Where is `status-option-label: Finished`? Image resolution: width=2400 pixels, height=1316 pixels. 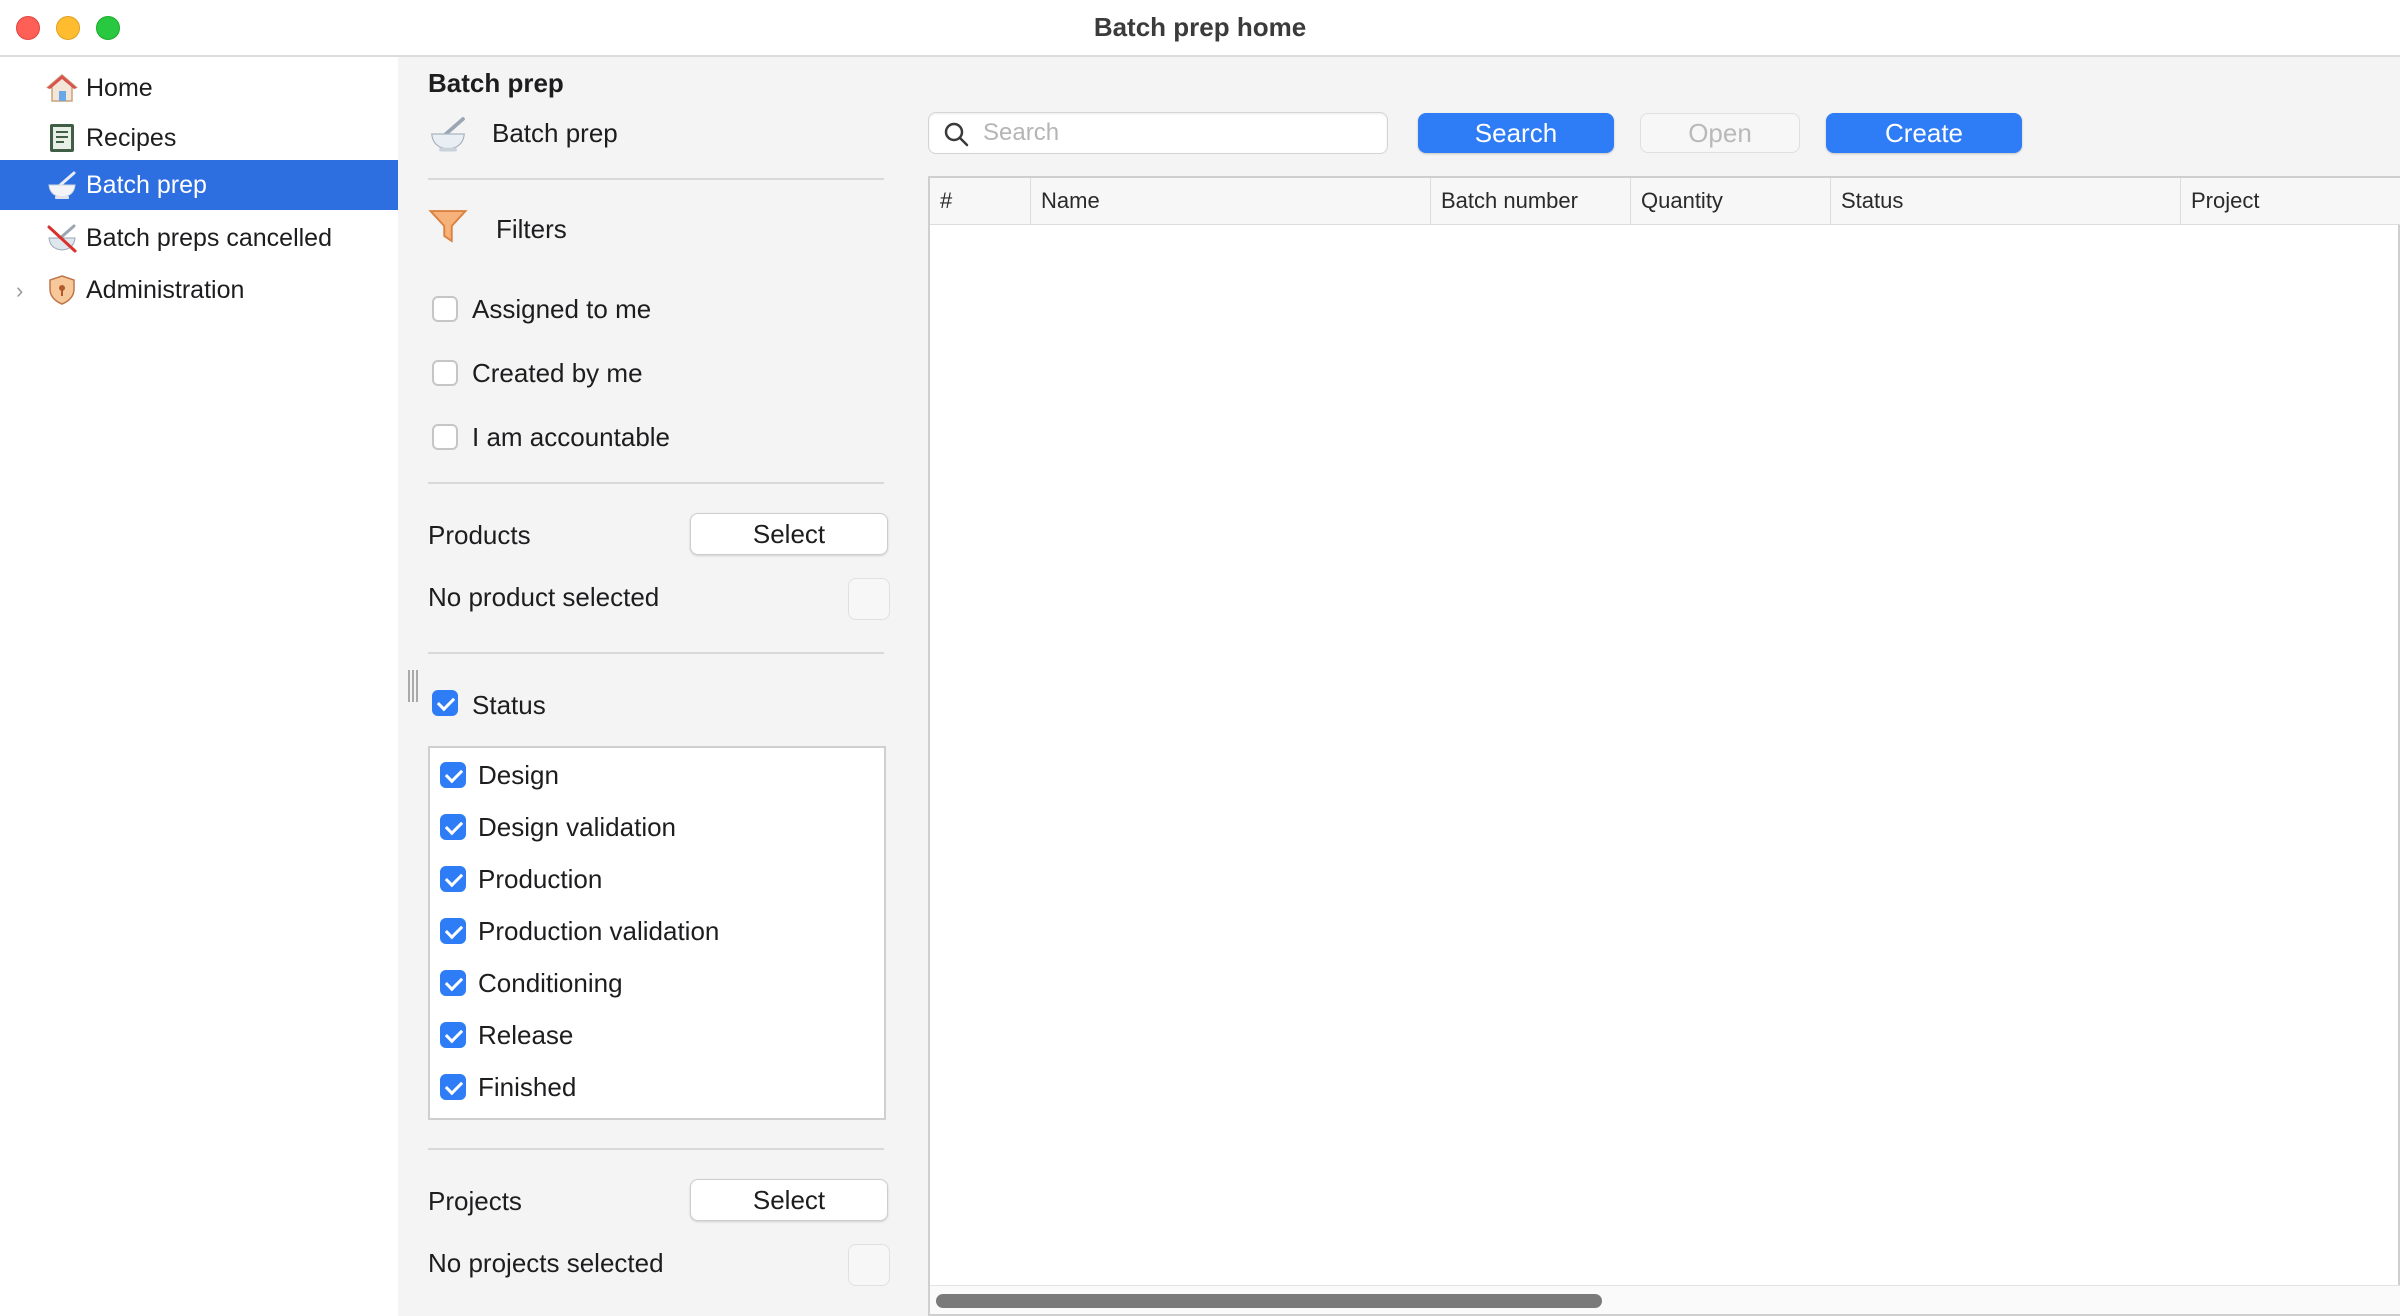
status-option-label: Finished is located at coordinates (527, 1087).